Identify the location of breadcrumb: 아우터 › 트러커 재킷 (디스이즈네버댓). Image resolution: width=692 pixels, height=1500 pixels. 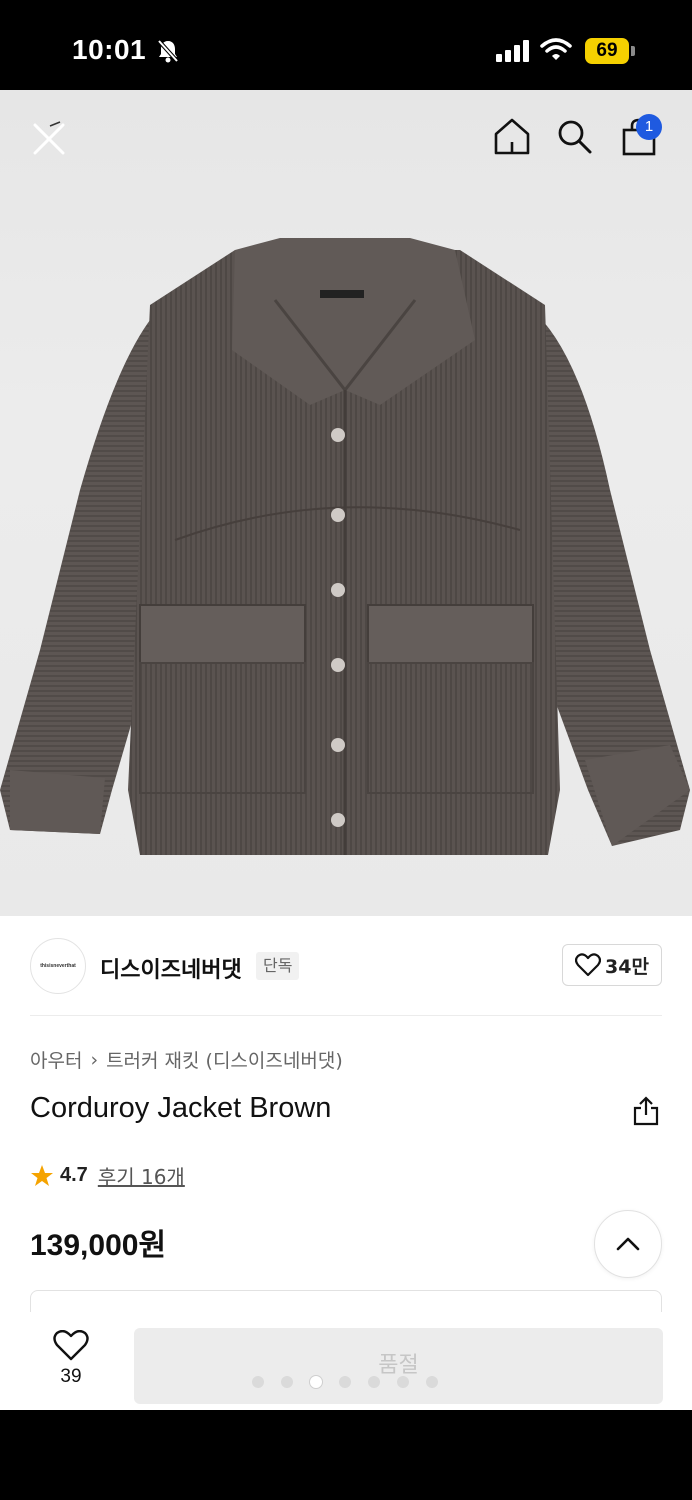
(186, 1059).